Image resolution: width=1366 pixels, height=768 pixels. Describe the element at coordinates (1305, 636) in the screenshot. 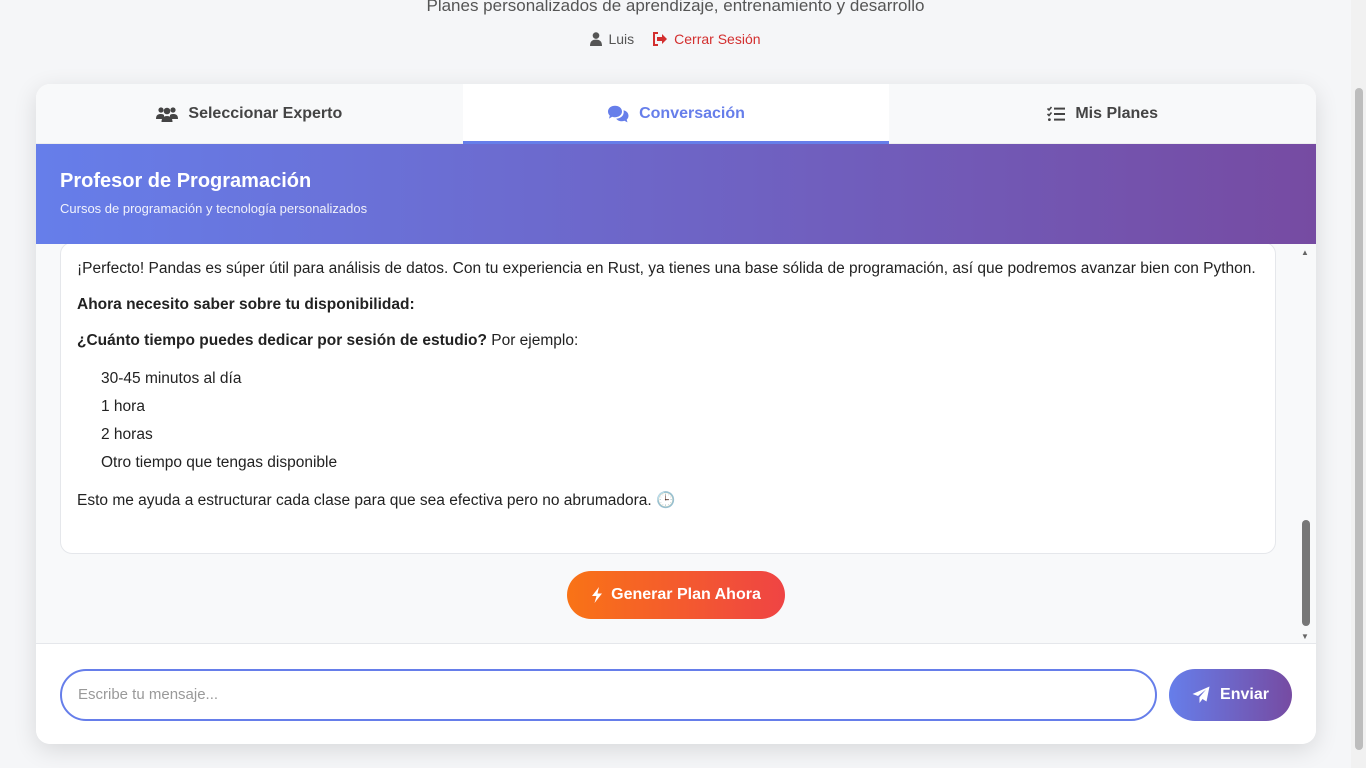

I see `scroll-down-arrow-icon: ▼` at that location.